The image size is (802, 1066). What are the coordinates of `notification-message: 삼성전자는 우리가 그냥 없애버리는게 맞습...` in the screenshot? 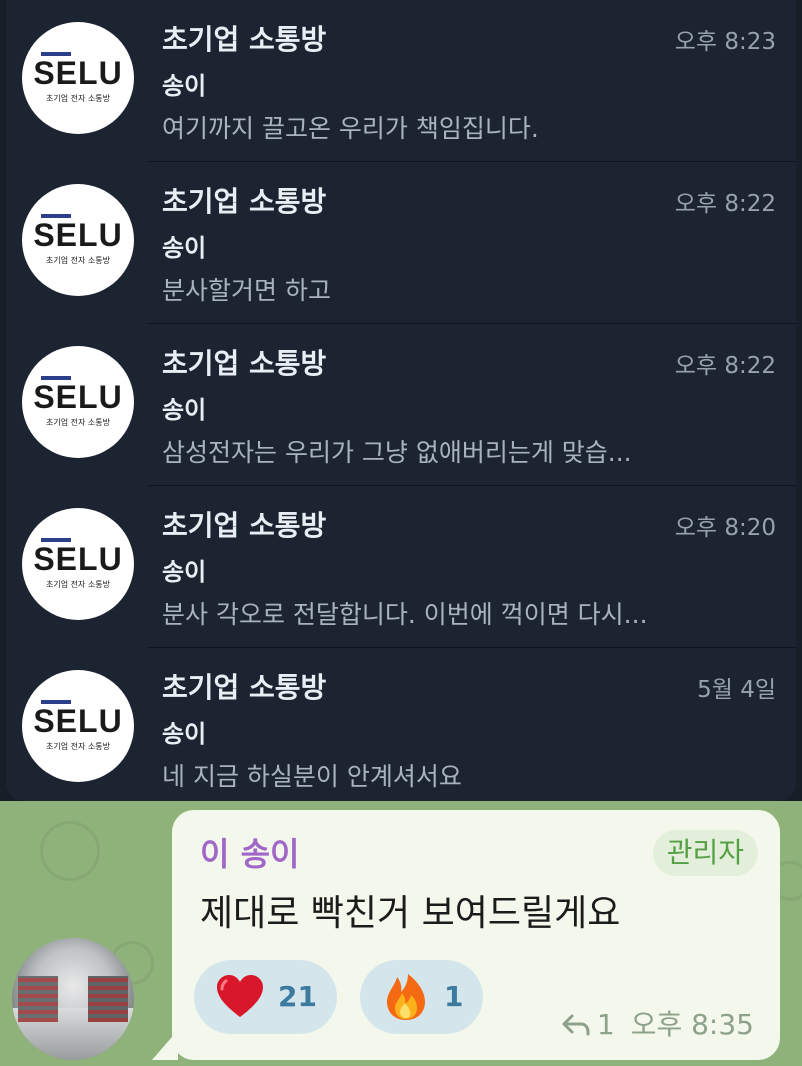 It's located at (397, 452).